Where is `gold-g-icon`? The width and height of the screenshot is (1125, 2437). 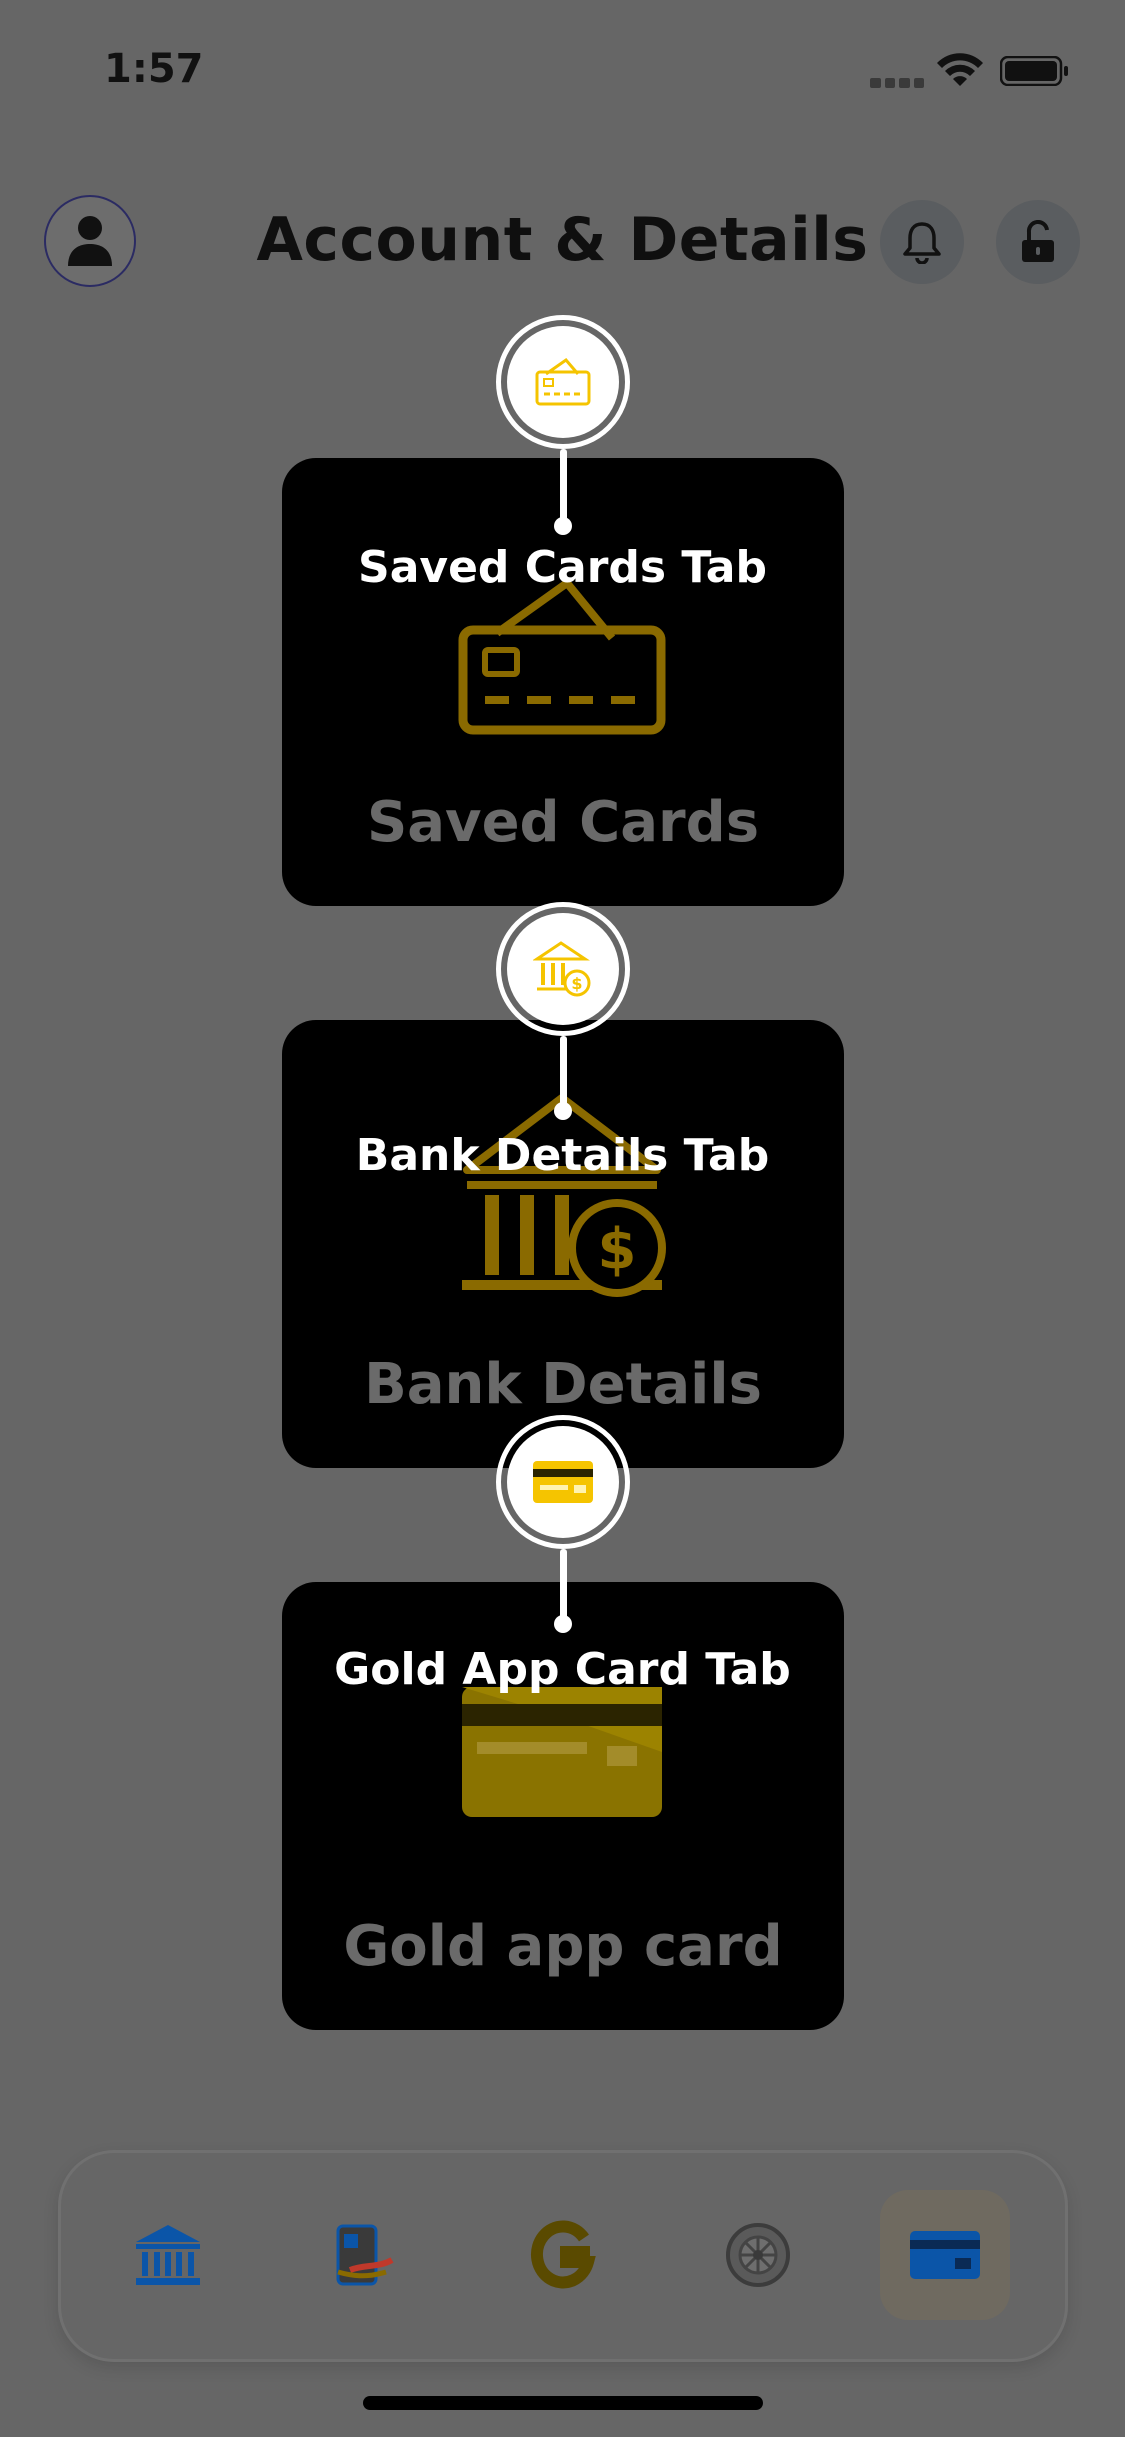
gold-g-icon is located at coordinates (563, 2254).